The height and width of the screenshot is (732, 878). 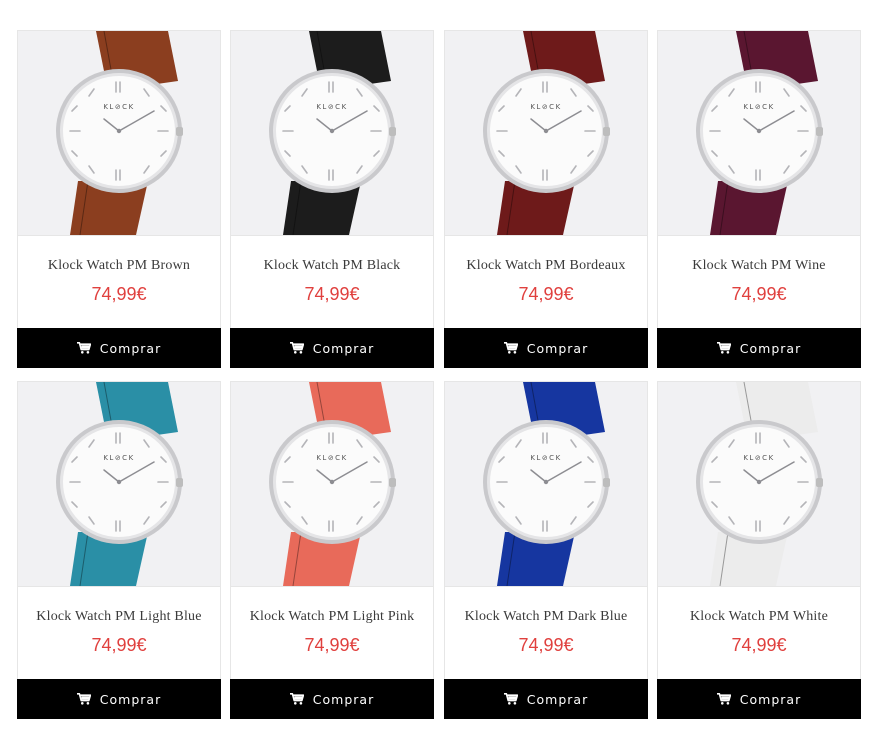 What do you see at coordinates (759, 266) in the screenshot?
I see `product-name: Klock Watch PM Wine` at bounding box center [759, 266].